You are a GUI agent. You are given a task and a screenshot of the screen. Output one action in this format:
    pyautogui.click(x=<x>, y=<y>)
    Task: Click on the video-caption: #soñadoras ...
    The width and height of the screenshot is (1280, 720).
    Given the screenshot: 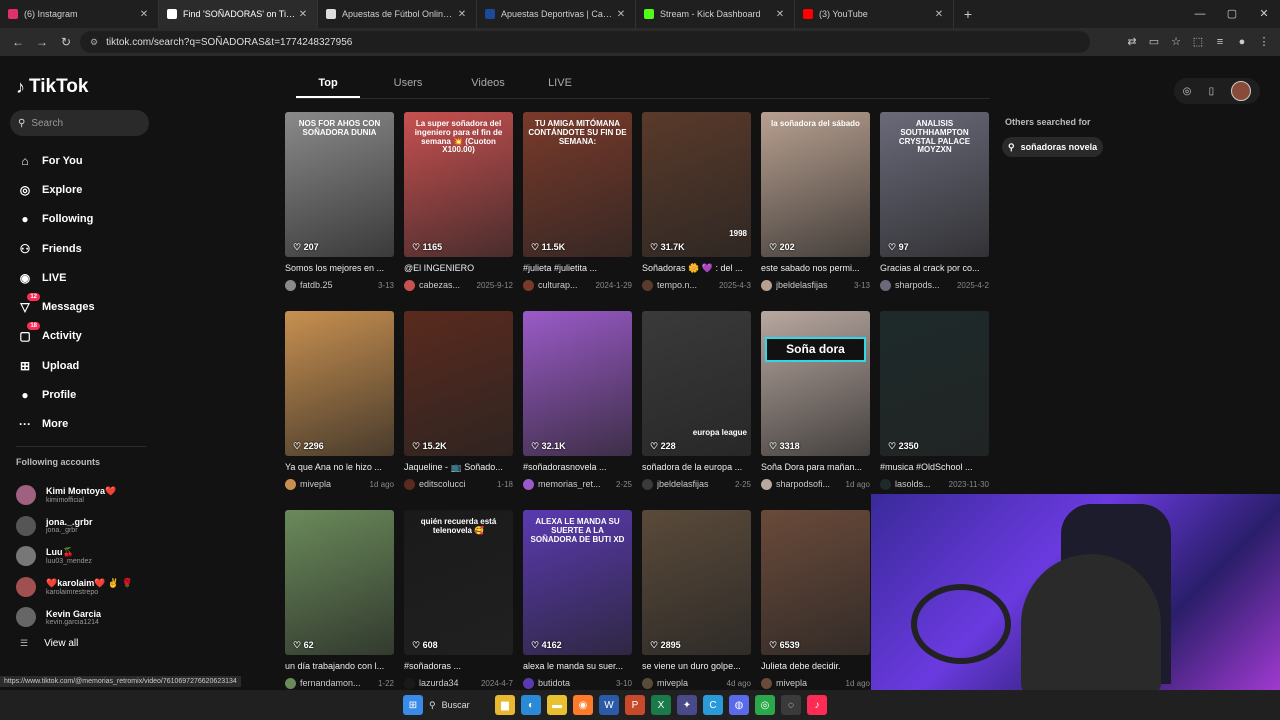 What is the action you would take?
    pyautogui.click(x=458, y=667)
    